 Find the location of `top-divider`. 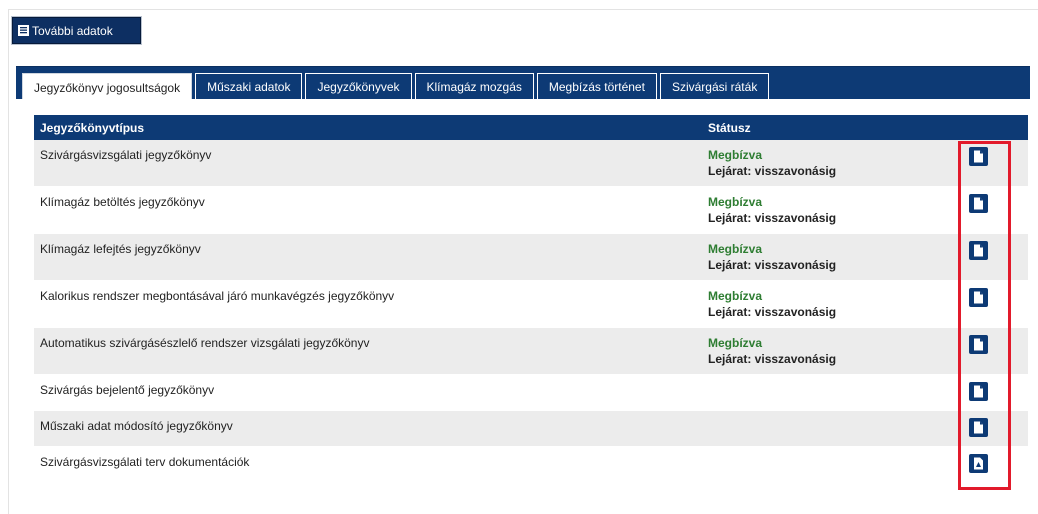

top-divider is located at coordinates (523, 9).